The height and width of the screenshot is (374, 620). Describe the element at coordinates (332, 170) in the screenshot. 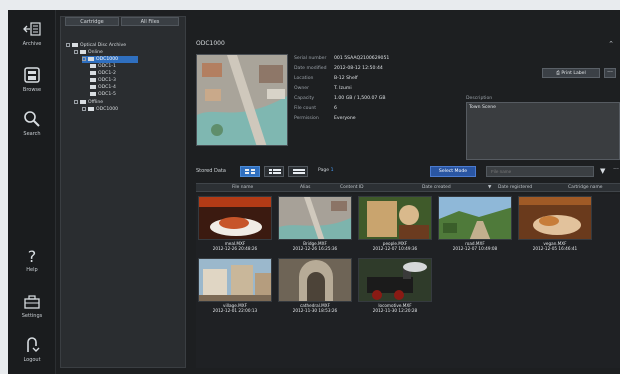

I see `page-number: 1` at that location.